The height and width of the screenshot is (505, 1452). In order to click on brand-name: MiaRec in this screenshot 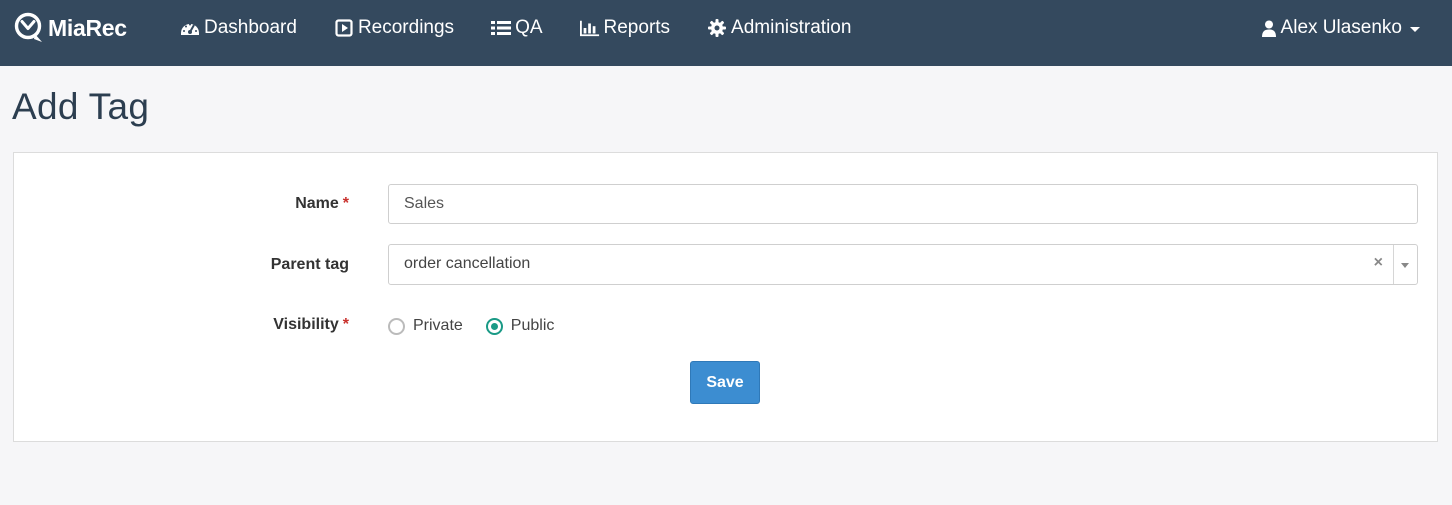, I will do `click(87, 27)`.